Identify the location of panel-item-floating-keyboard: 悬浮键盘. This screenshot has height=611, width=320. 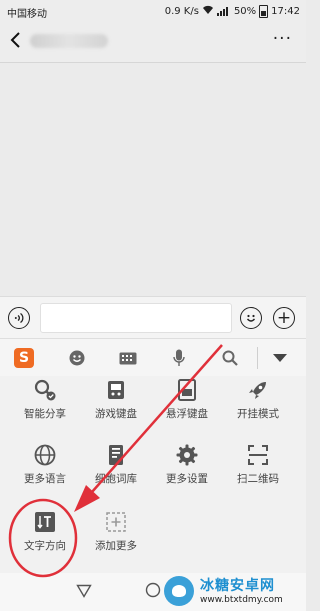
(187, 399).